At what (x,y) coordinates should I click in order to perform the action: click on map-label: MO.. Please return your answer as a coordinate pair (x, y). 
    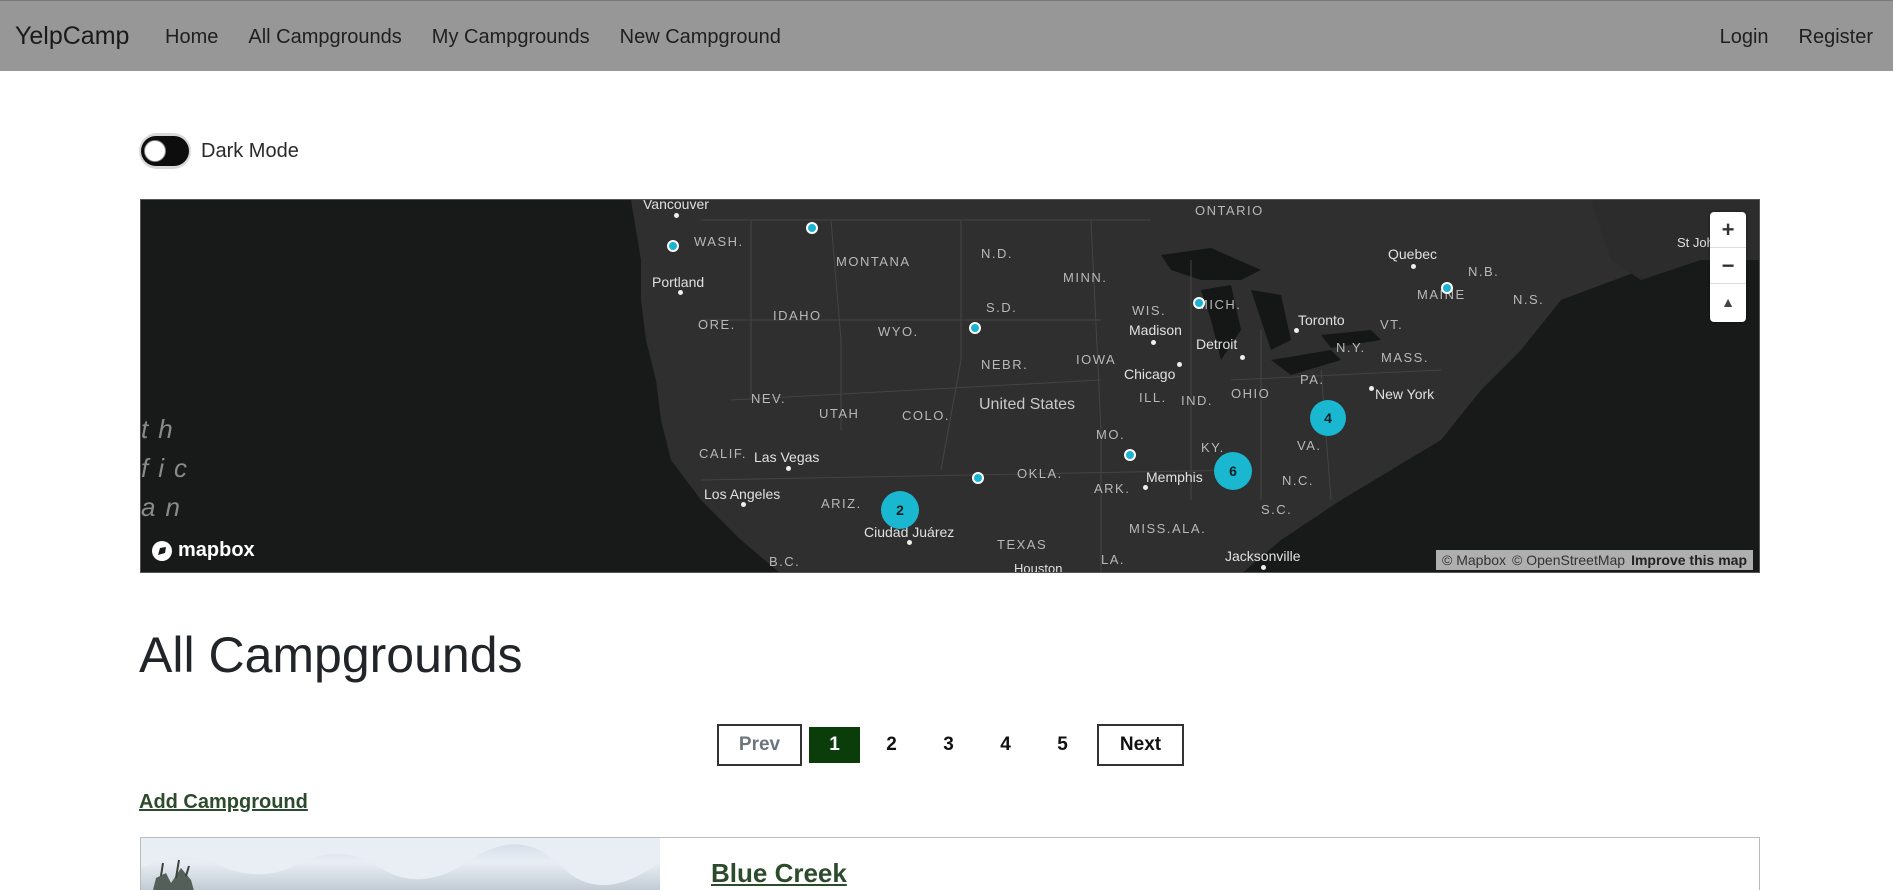
    Looking at the image, I should click on (1111, 434).